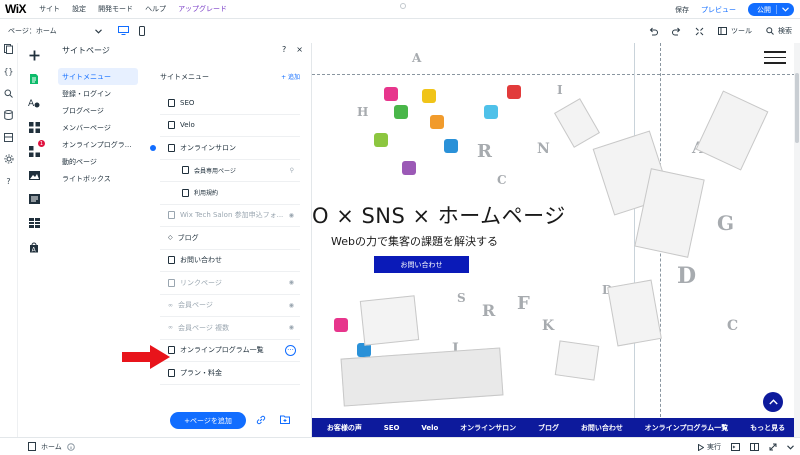 This screenshot has height=455, width=800. I want to click on current-page-label: ホーム, so click(51, 446).